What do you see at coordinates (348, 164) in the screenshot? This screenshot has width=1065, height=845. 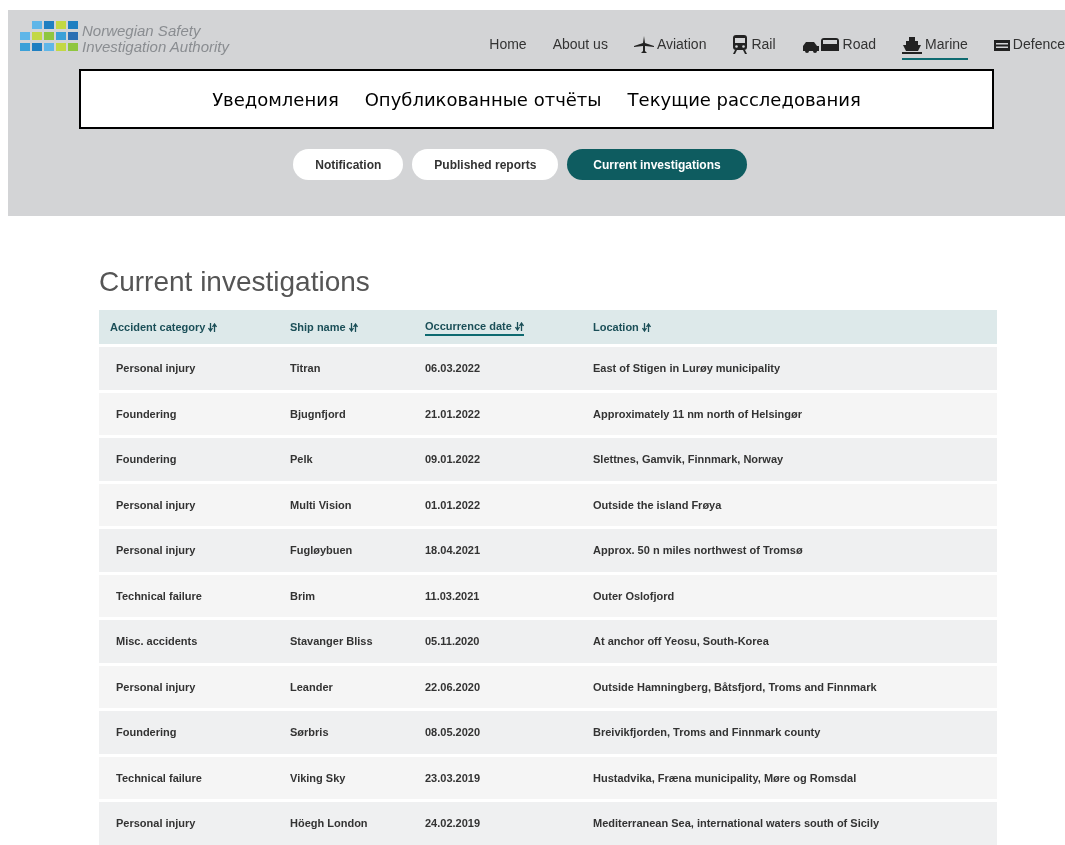 I see `filter-button: Notification` at bounding box center [348, 164].